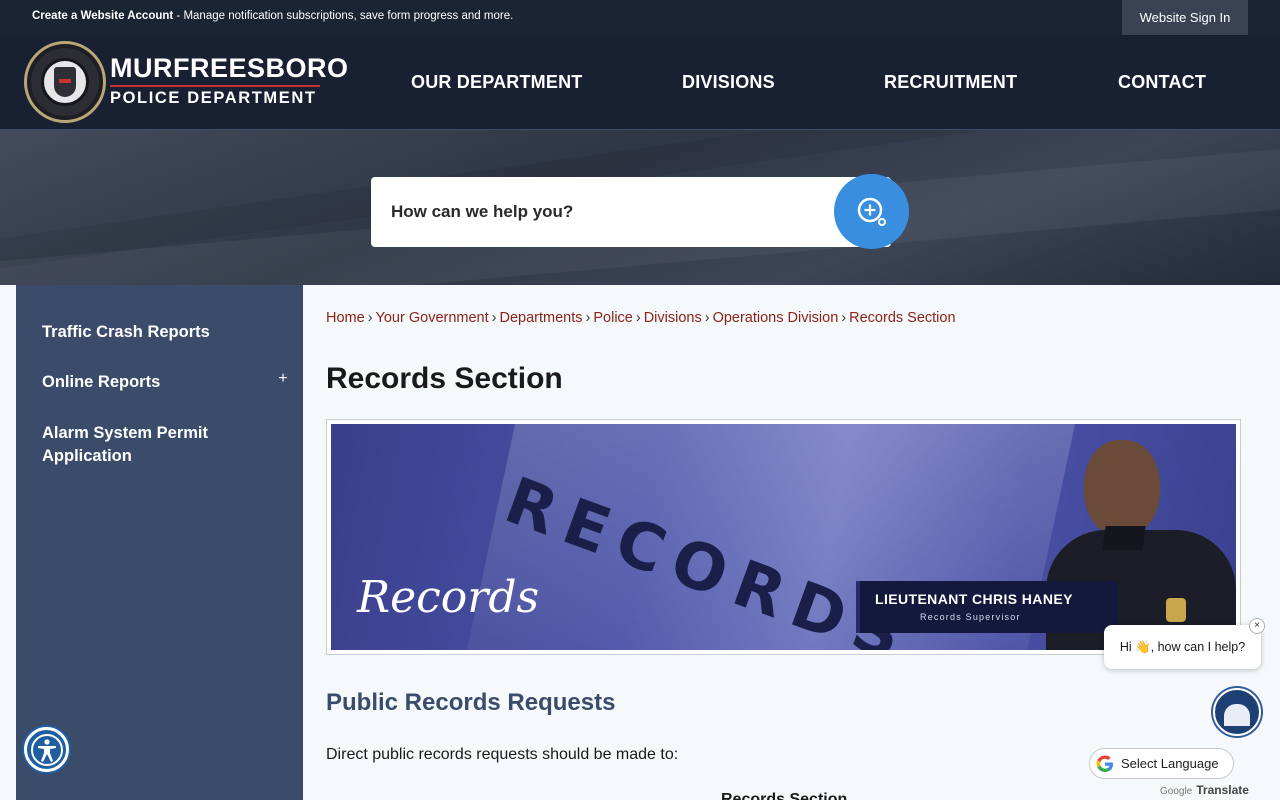 This screenshot has width=1280, height=800. What do you see at coordinates (444, 378) in the screenshot?
I see `page-title: Records Section` at bounding box center [444, 378].